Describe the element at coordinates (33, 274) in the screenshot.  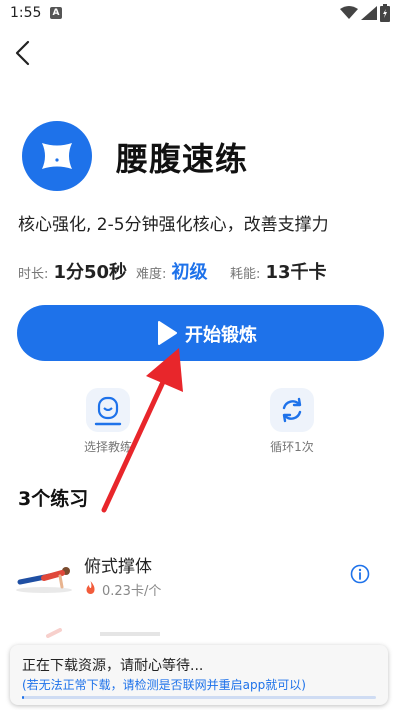
I see `duration-label: 时长:` at that location.